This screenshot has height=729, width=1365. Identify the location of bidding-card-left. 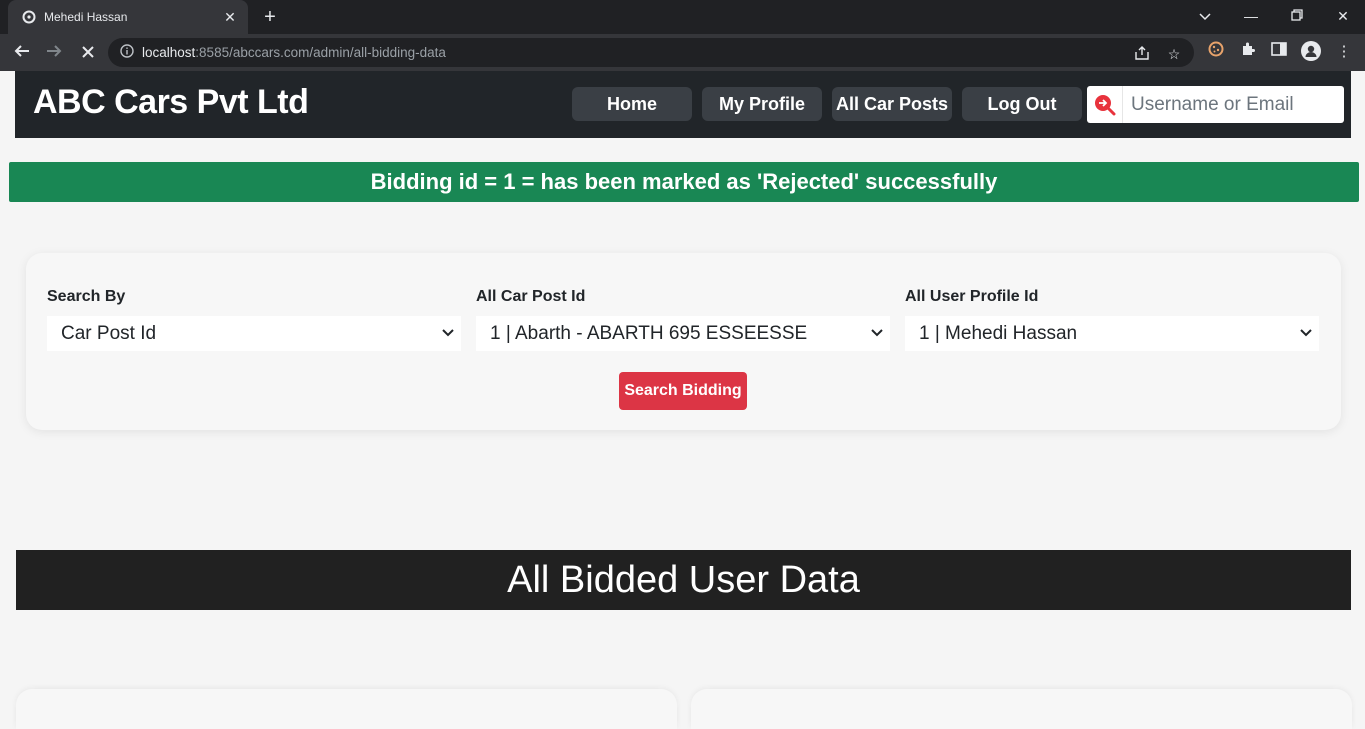
(346, 709).